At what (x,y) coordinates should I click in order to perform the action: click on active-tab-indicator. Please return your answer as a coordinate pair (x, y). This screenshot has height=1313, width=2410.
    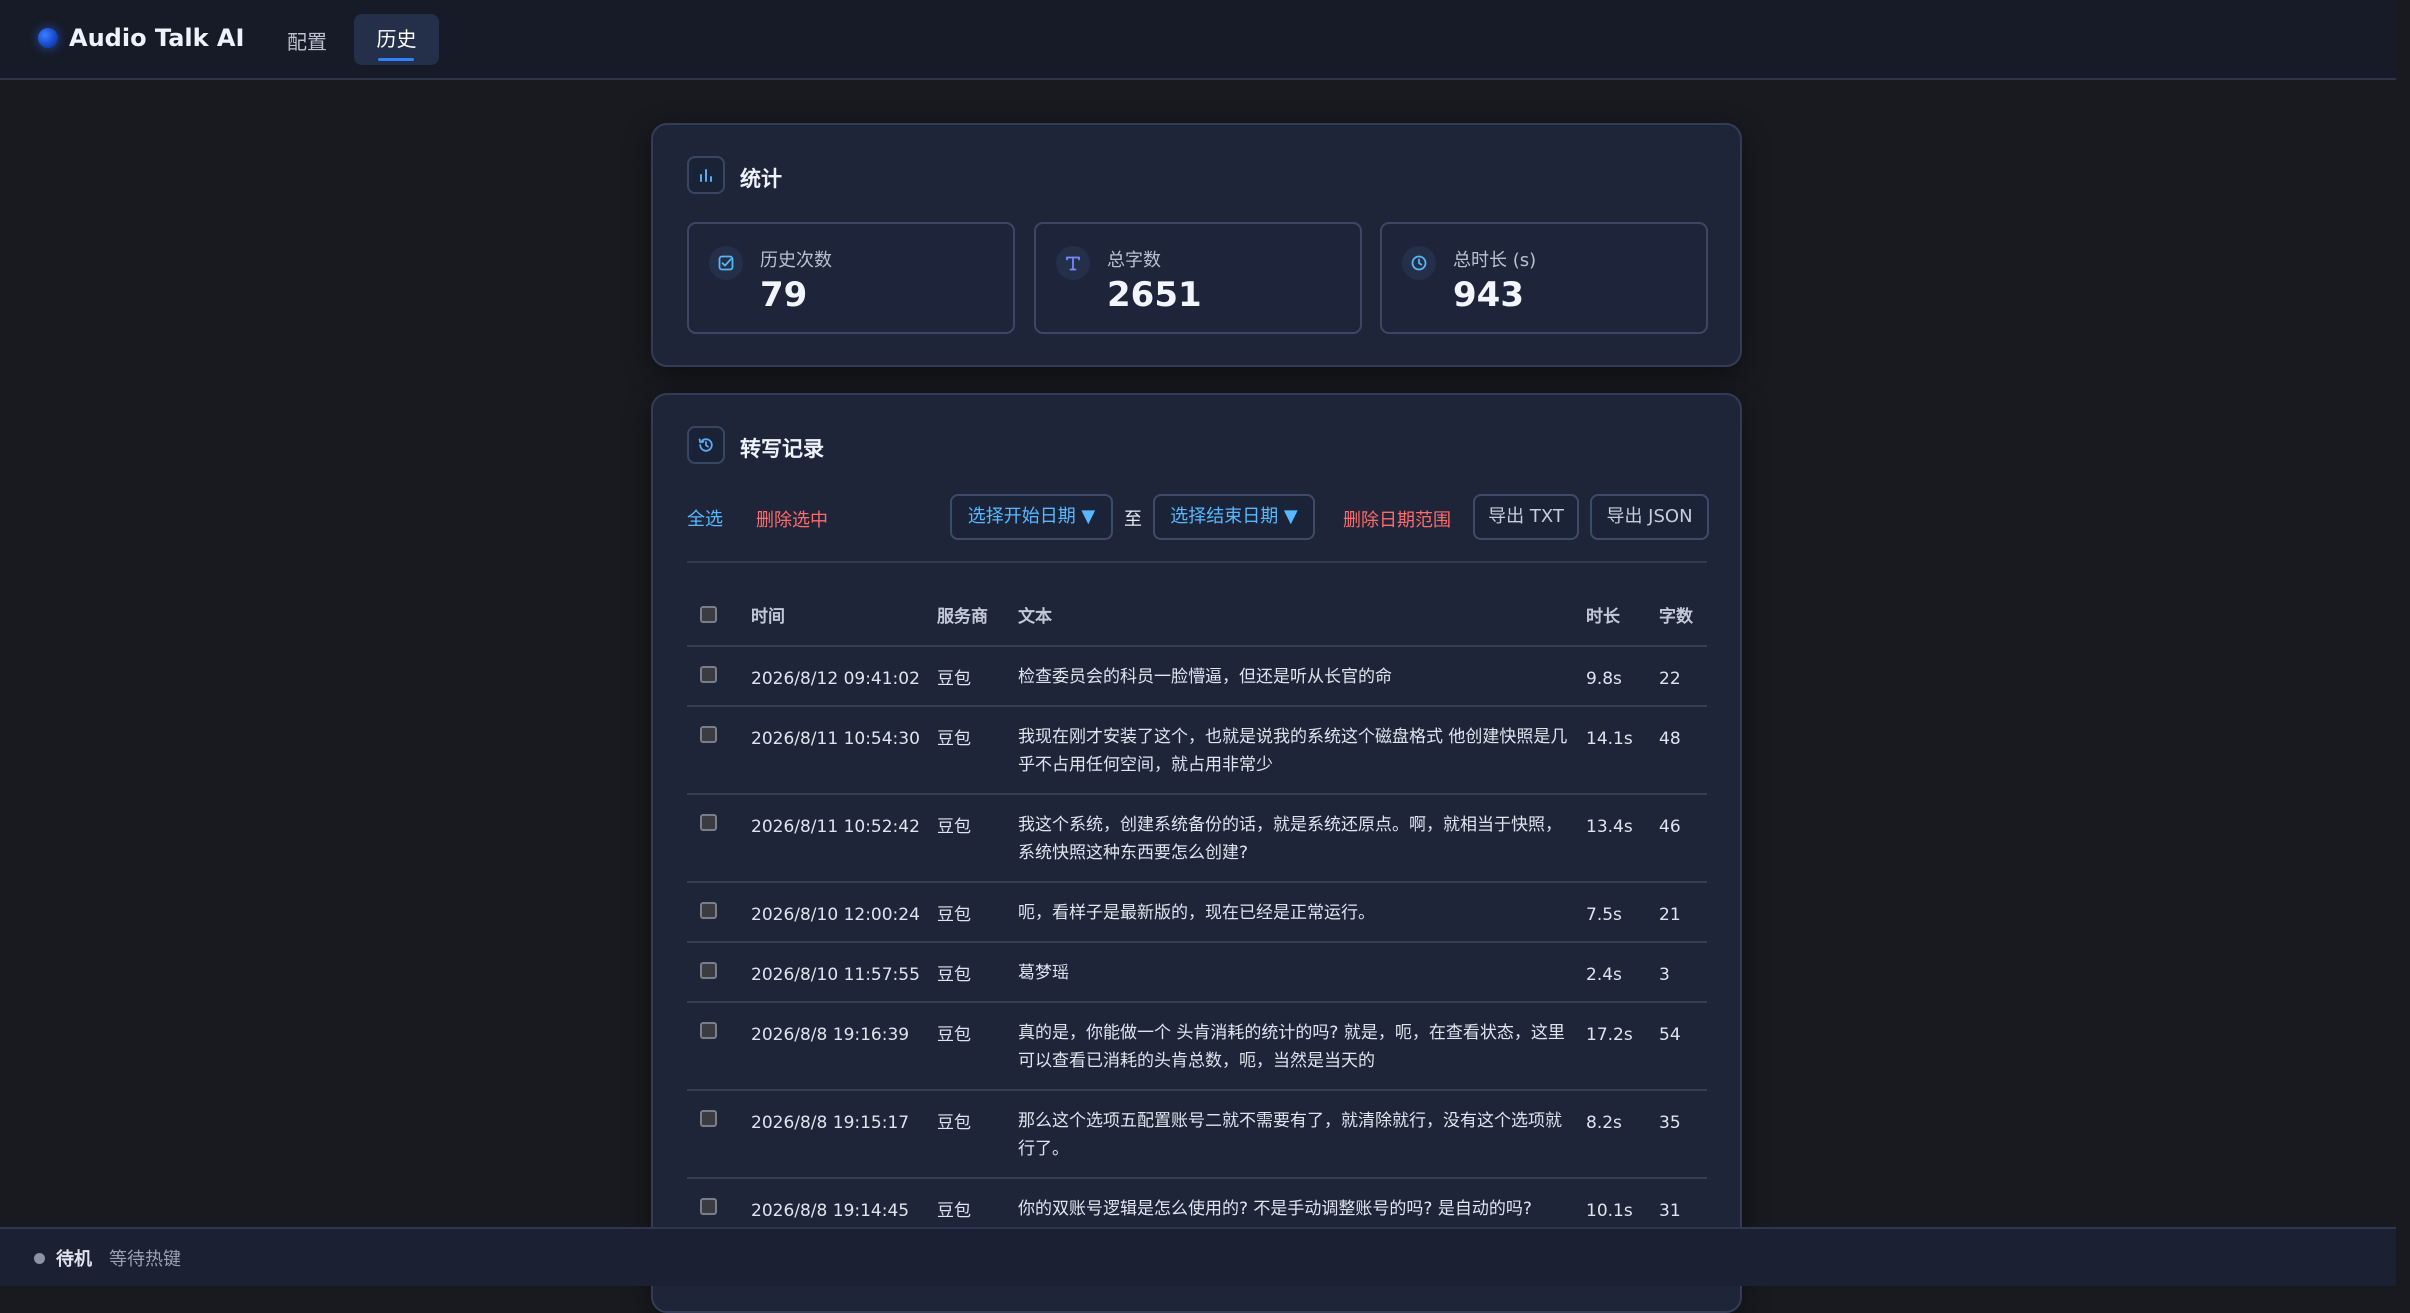
    Looking at the image, I should click on (396, 59).